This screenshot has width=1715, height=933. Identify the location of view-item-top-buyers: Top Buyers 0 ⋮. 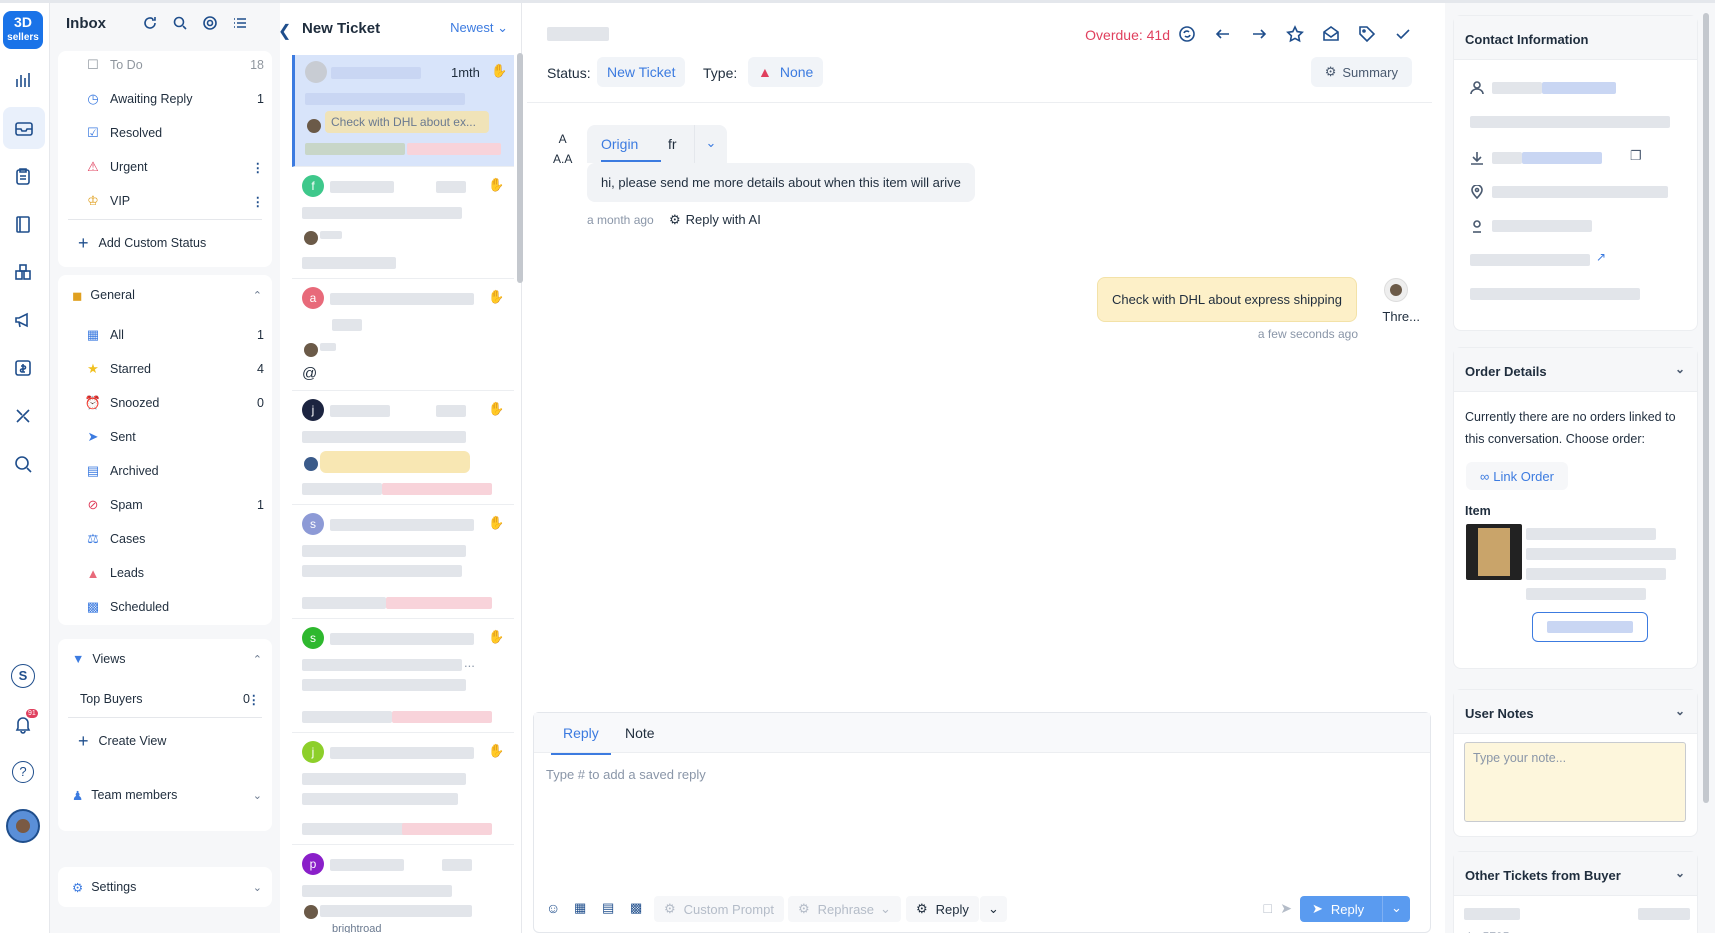
(170, 699).